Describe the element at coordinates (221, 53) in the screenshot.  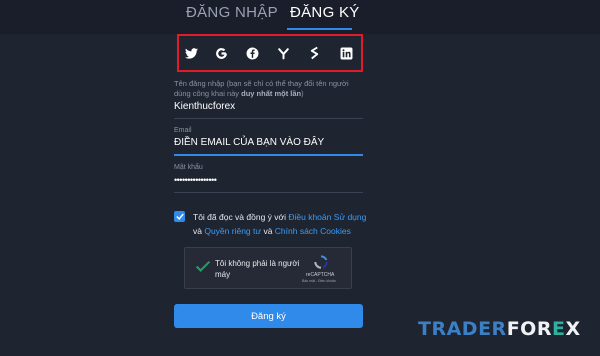
I see `google-icon` at that location.